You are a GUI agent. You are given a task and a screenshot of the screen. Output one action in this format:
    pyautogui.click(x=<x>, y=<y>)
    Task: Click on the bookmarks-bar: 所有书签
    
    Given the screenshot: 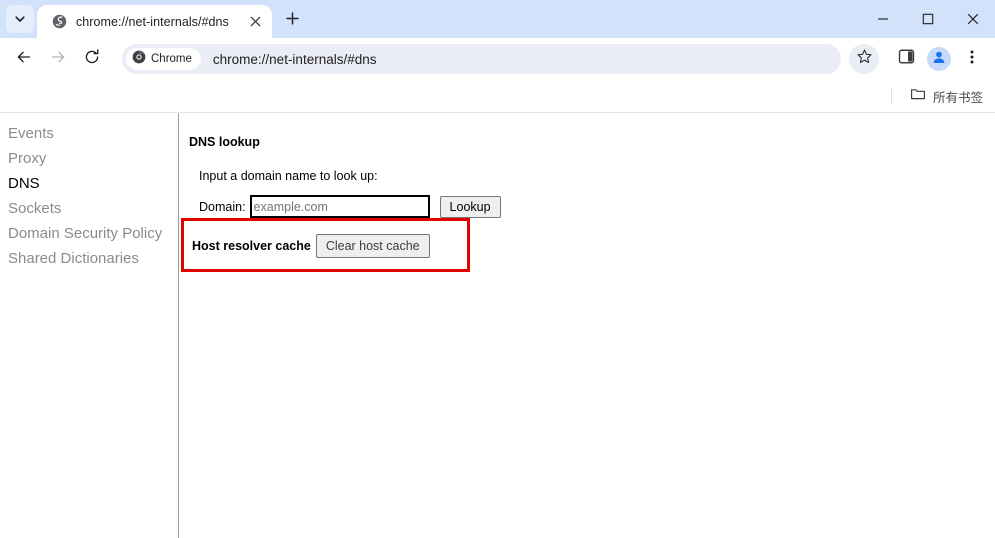 What is the action you would take?
    pyautogui.click(x=497, y=96)
    